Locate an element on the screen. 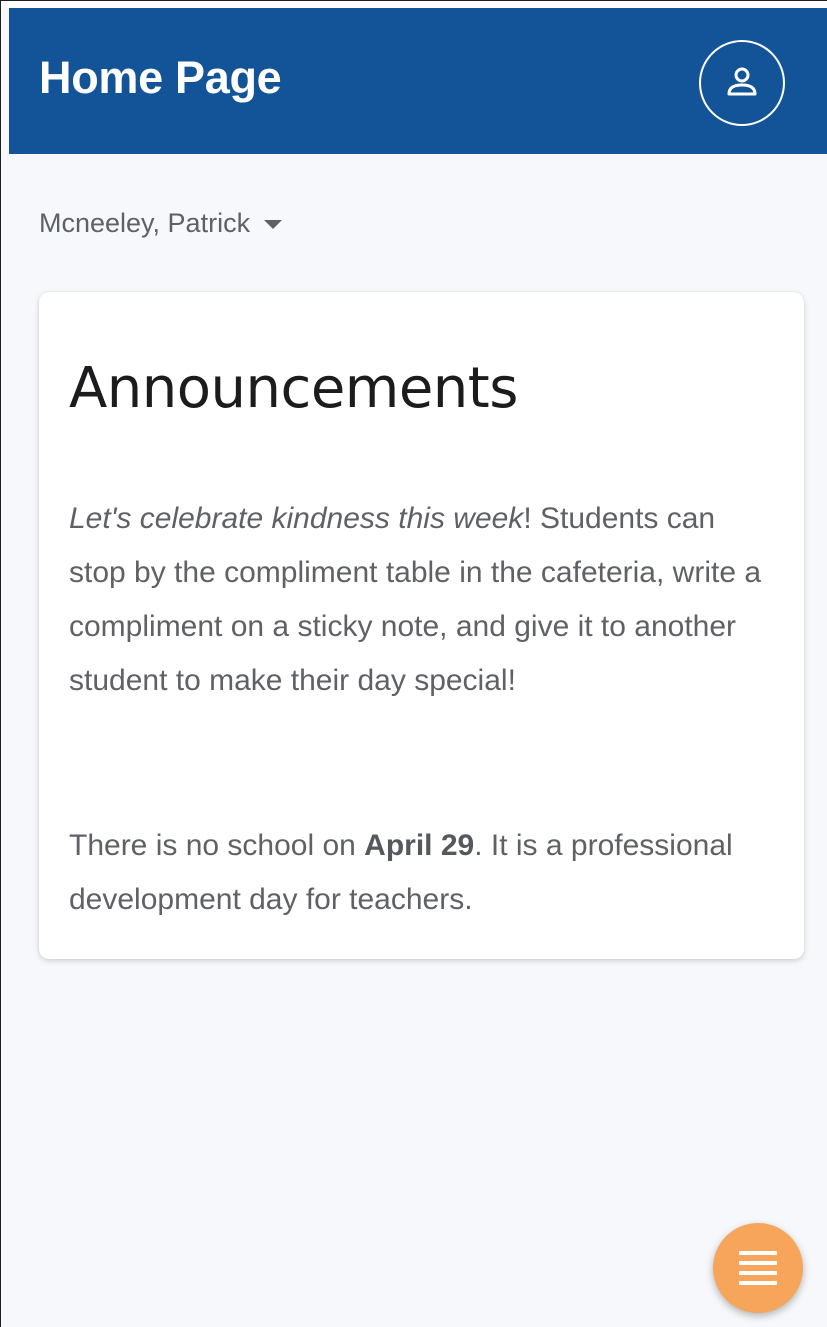  announcement-kindness-emphasis: Let's celebrate kindness this week is located at coordinates (296, 518).